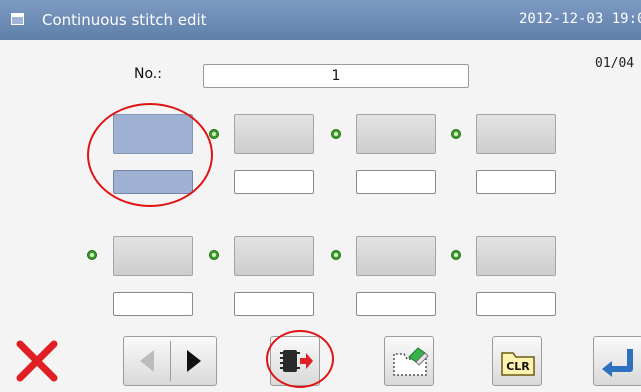 The height and width of the screenshot is (392, 641). I want to click on clear-label: CLR, so click(518, 366).